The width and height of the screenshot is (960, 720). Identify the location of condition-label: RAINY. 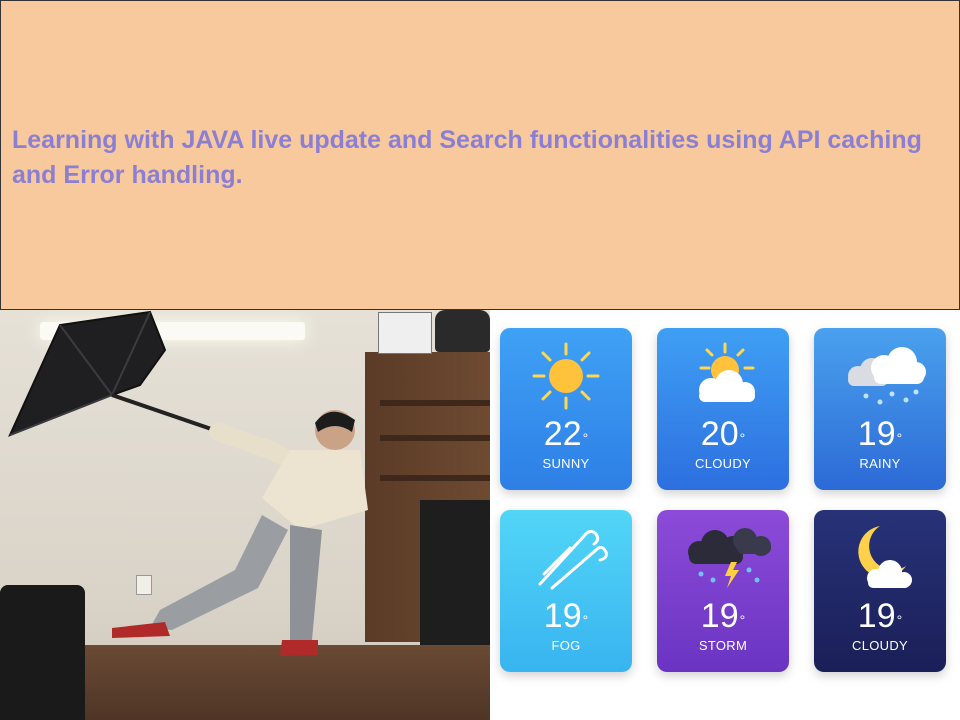
(880, 463).